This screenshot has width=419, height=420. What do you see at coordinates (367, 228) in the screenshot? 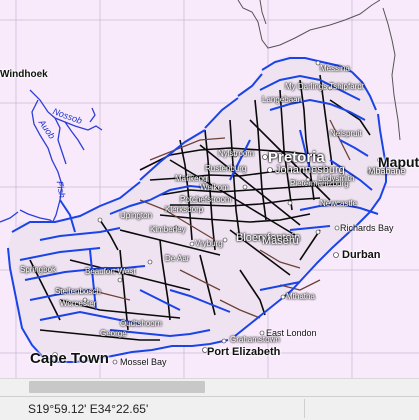
I see `label-richards-bay: Richards Bay` at bounding box center [367, 228].